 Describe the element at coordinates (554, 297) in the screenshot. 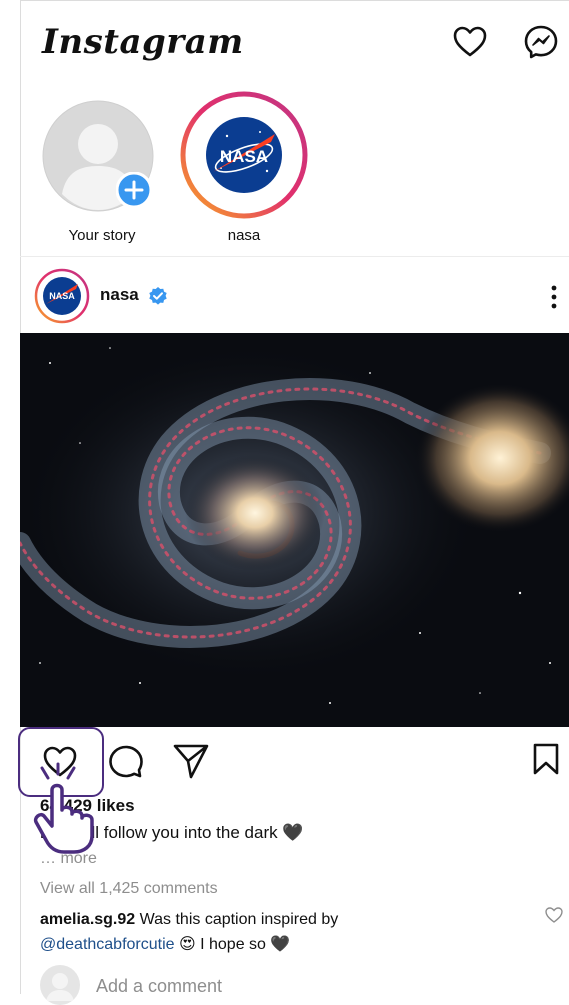

I see `post-options-icon` at that location.